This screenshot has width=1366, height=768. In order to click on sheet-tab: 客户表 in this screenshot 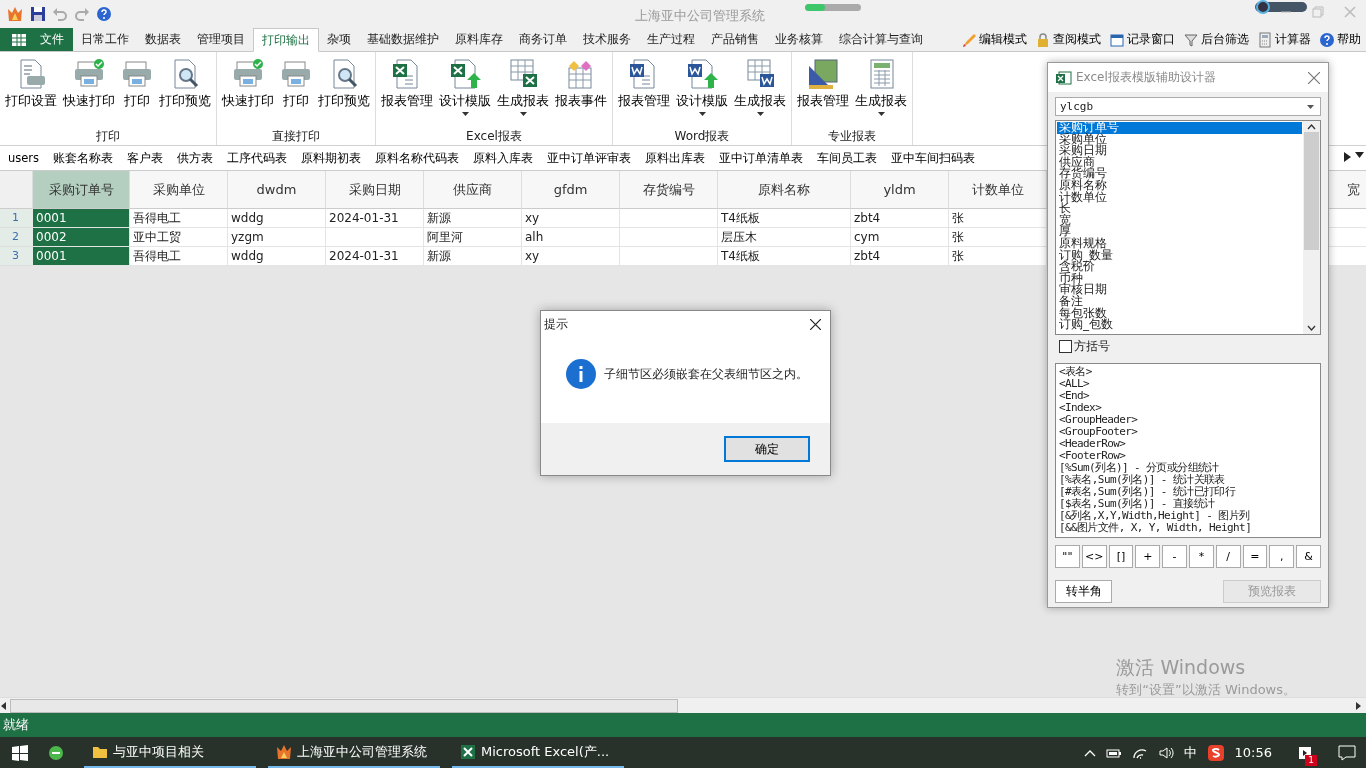, I will do `click(144, 158)`.